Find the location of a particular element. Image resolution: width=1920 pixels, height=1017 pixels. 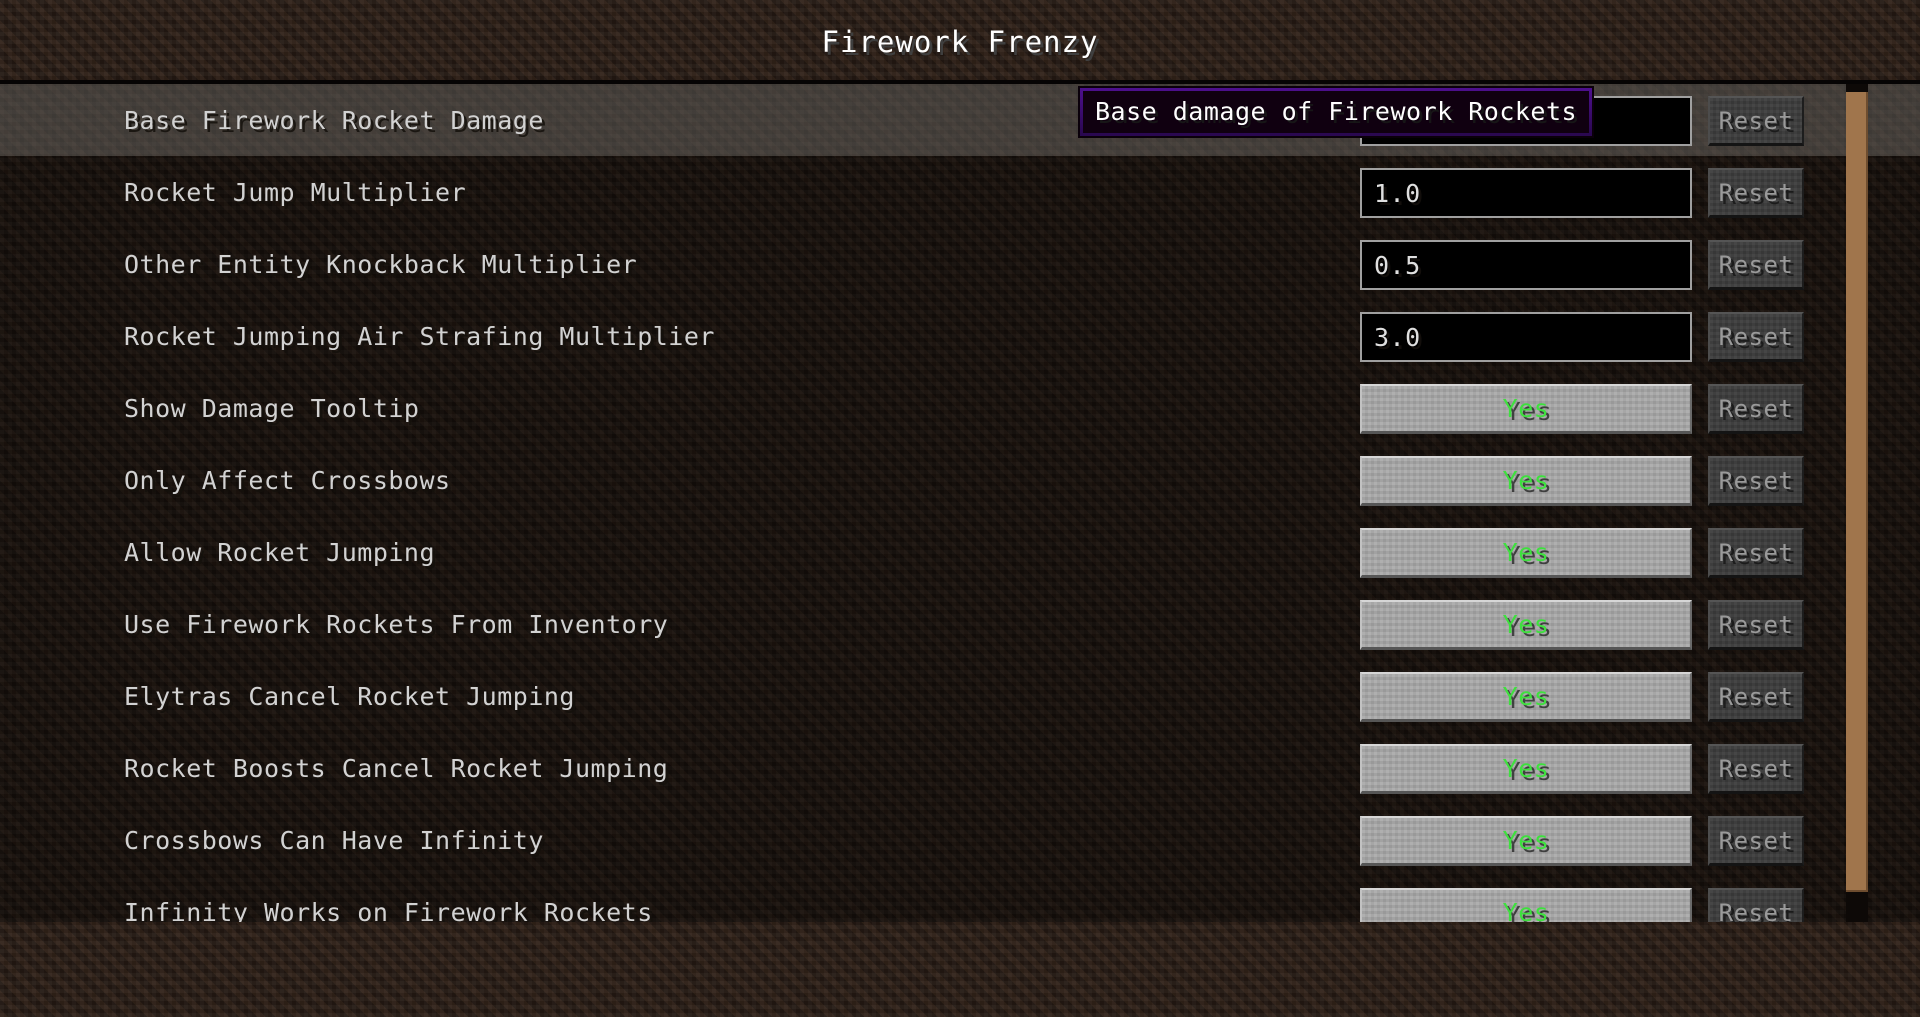

number-input: 0.5 is located at coordinates (1526, 265).